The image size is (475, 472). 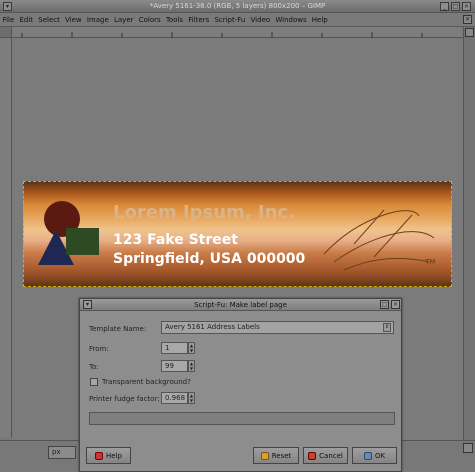 What do you see at coordinates (430, 262) in the screenshot?
I see `trademark-text: TM` at bounding box center [430, 262].